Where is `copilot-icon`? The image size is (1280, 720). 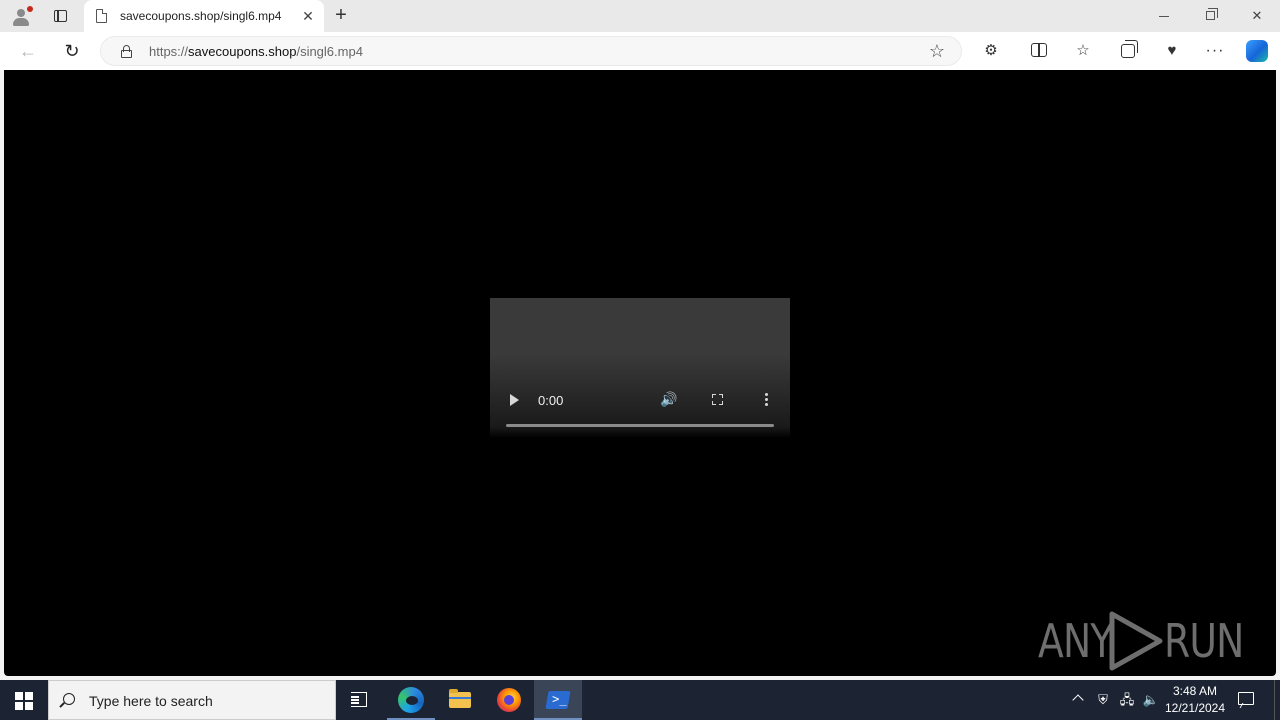
copilot-icon is located at coordinates (1257, 51).